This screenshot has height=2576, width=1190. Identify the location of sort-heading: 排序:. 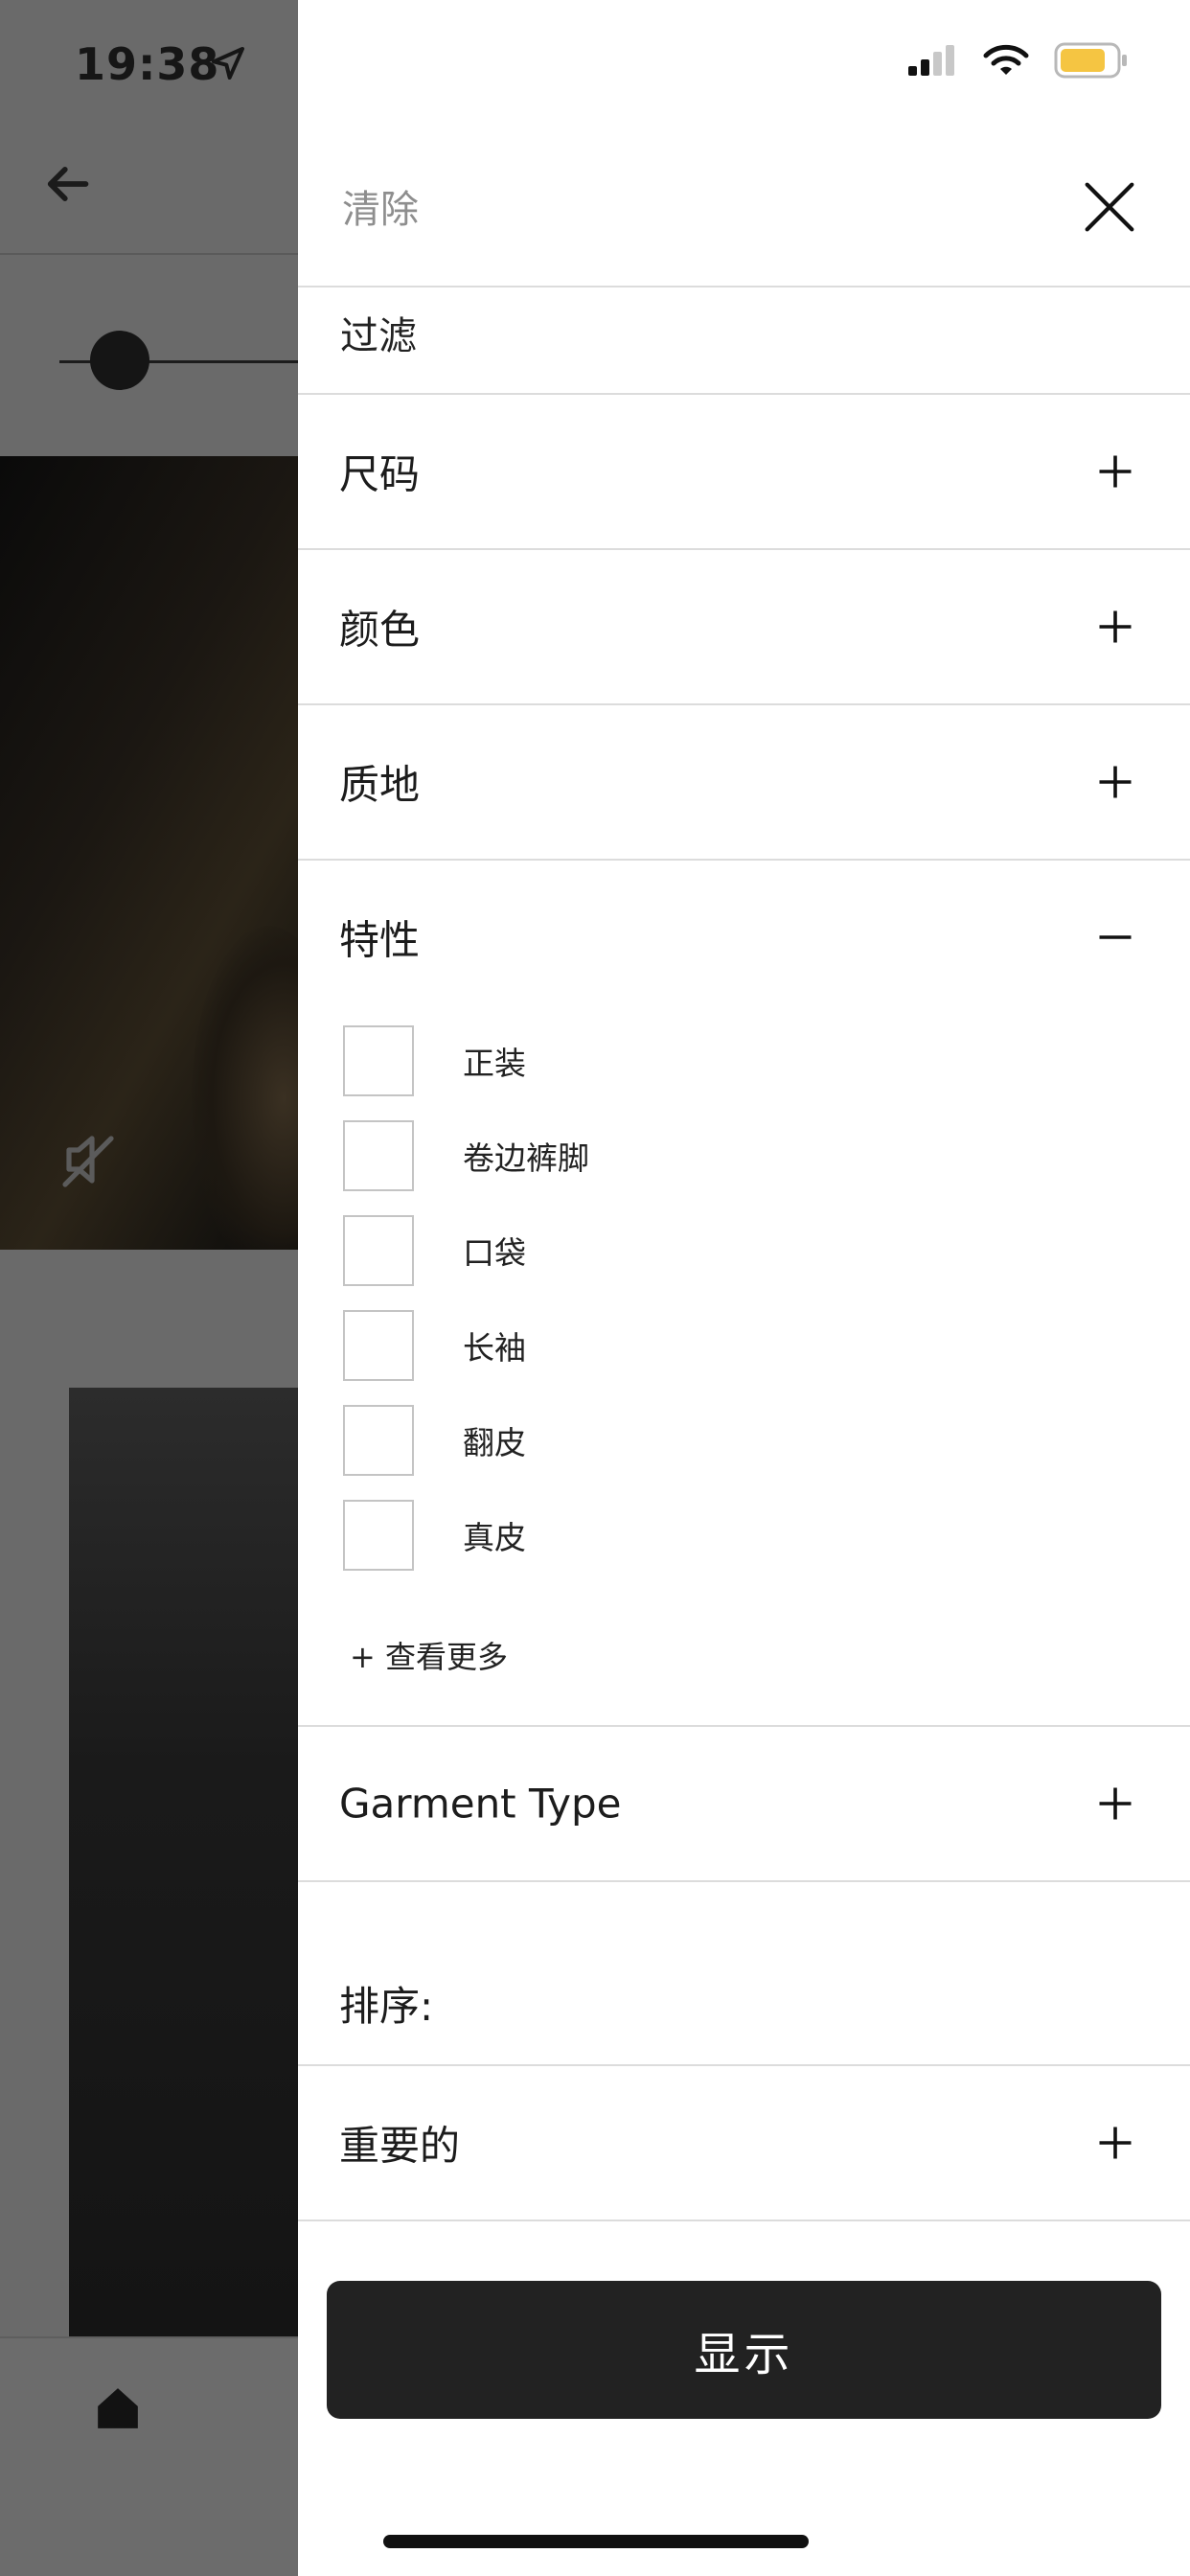
(387, 2006).